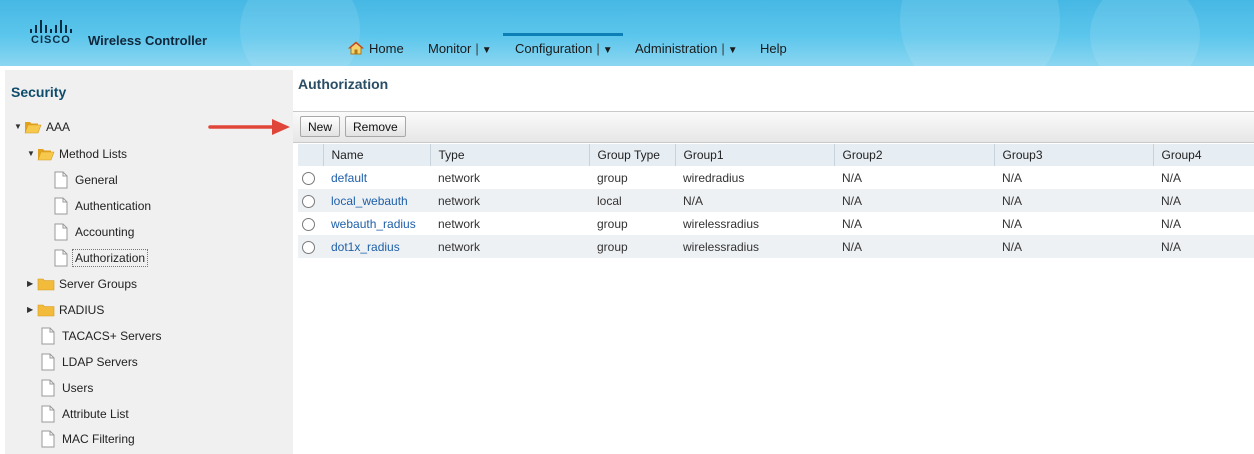 This screenshot has width=1254, height=454. I want to click on table-cell: wirelessradius, so click(721, 223).